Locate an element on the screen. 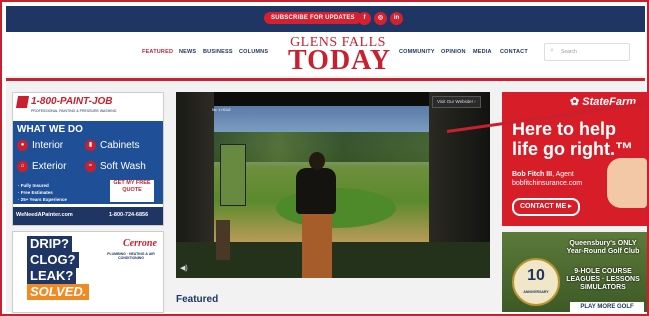 The height and width of the screenshot is (316, 649). statefarm-agent-url: bobfitchinsurance.com is located at coordinates (547, 183).